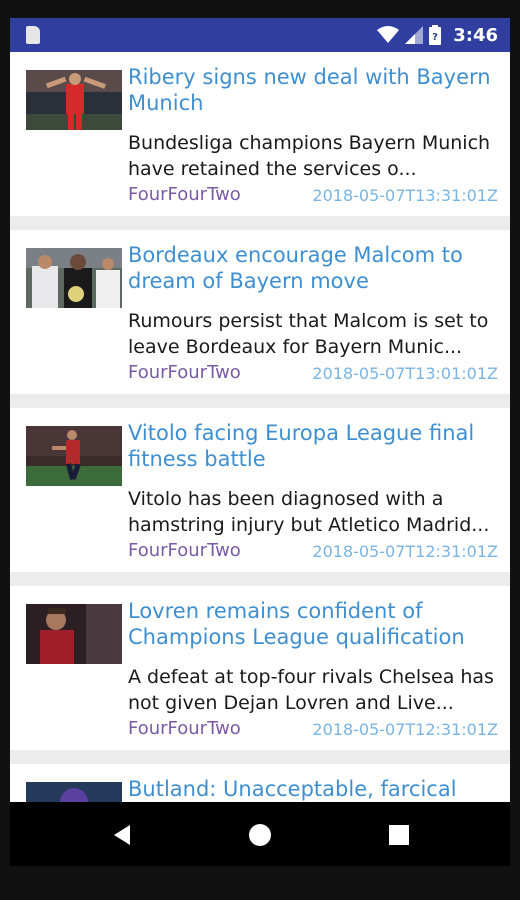  I want to click on home-circle-icon, so click(260, 835).